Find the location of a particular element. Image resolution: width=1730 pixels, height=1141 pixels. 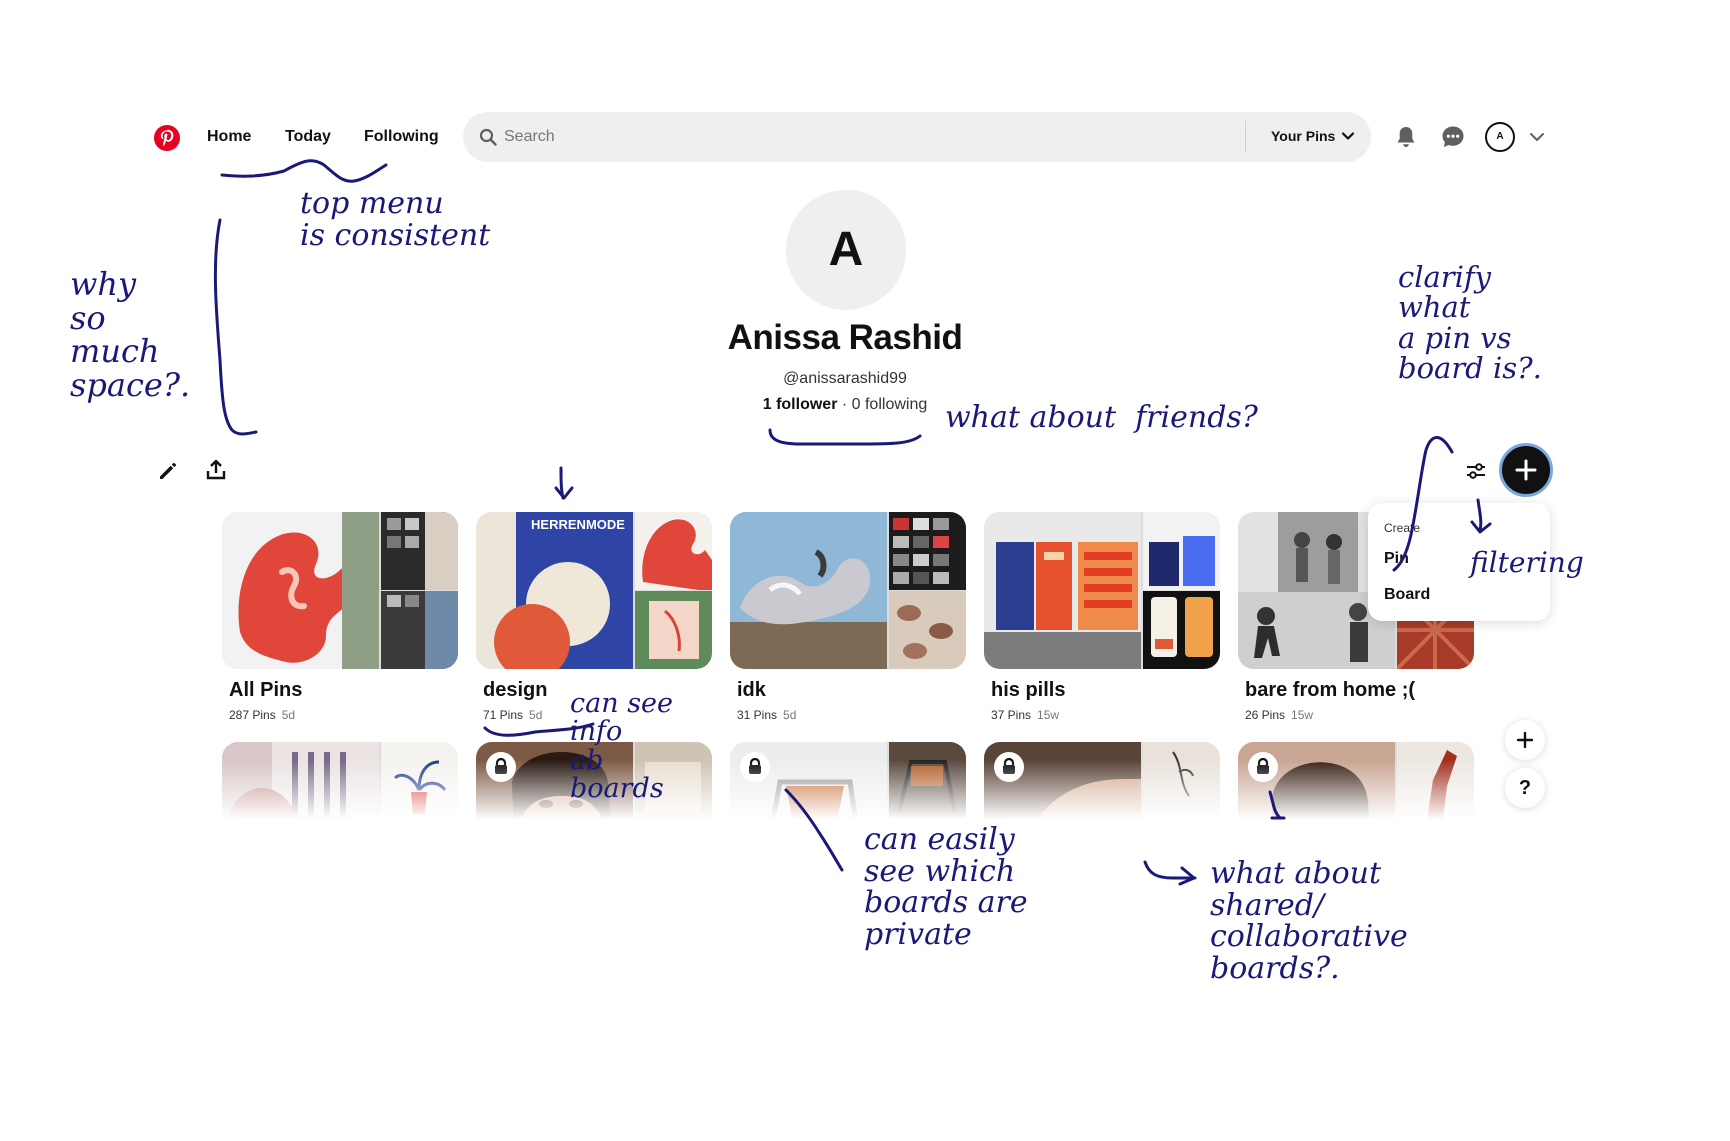

search-bar: Your Pins is located at coordinates (917, 137).